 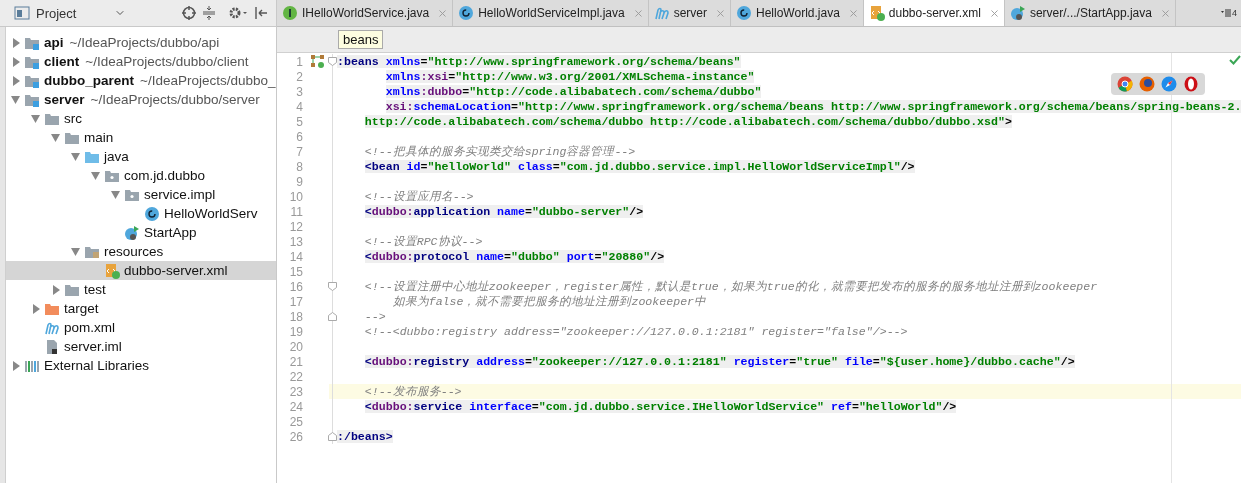 I want to click on tree-item: dubbo-server.xml, so click(x=141, y=270).